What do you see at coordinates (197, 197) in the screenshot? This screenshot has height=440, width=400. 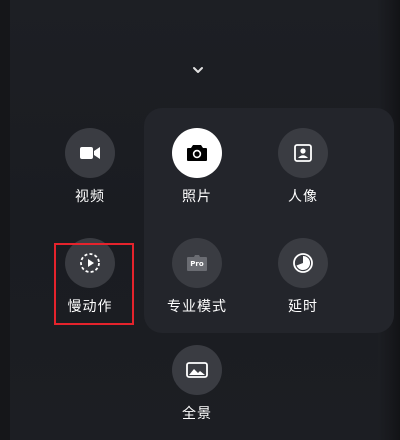 I see `mode-photo-label: 照片` at bounding box center [197, 197].